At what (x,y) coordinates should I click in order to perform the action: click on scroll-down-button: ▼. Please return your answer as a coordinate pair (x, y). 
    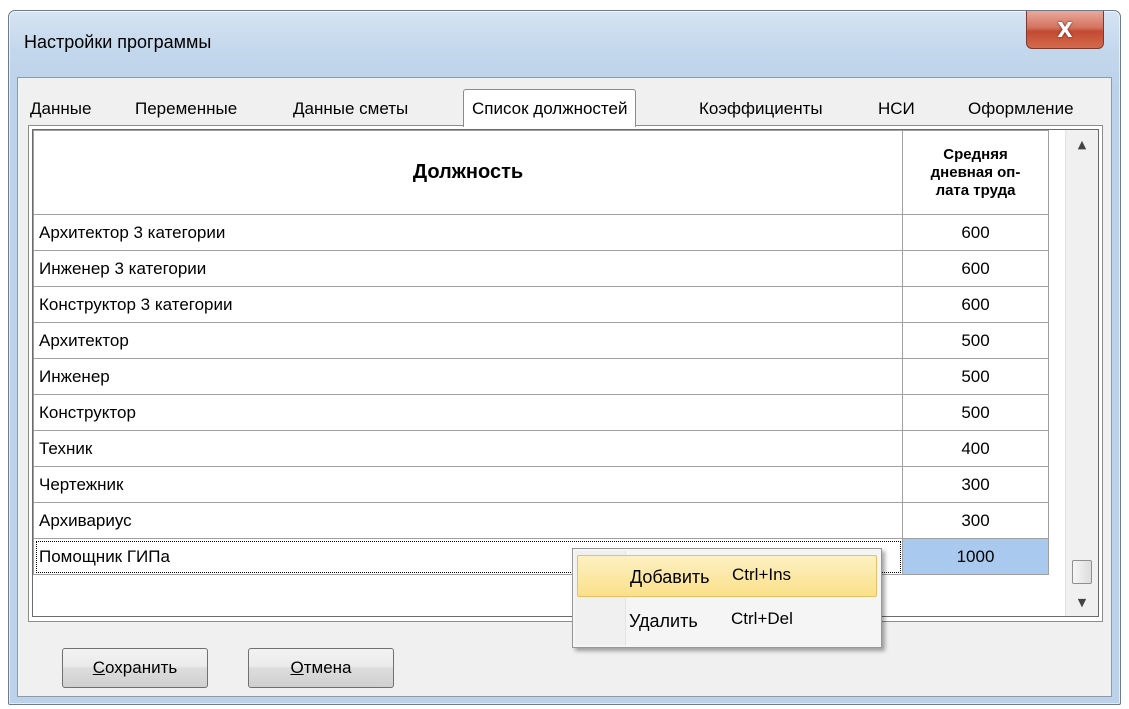
    Looking at the image, I should click on (1082, 602).